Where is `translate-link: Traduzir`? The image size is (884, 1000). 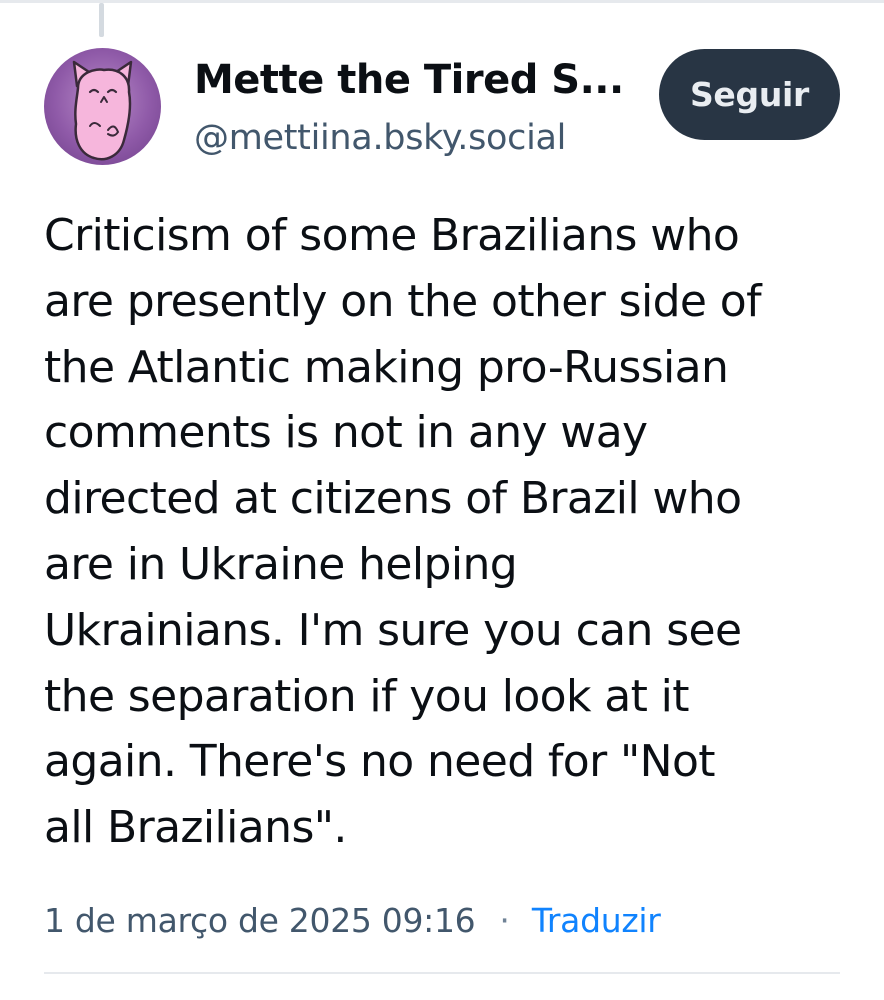 translate-link: Traduzir is located at coordinates (596, 920).